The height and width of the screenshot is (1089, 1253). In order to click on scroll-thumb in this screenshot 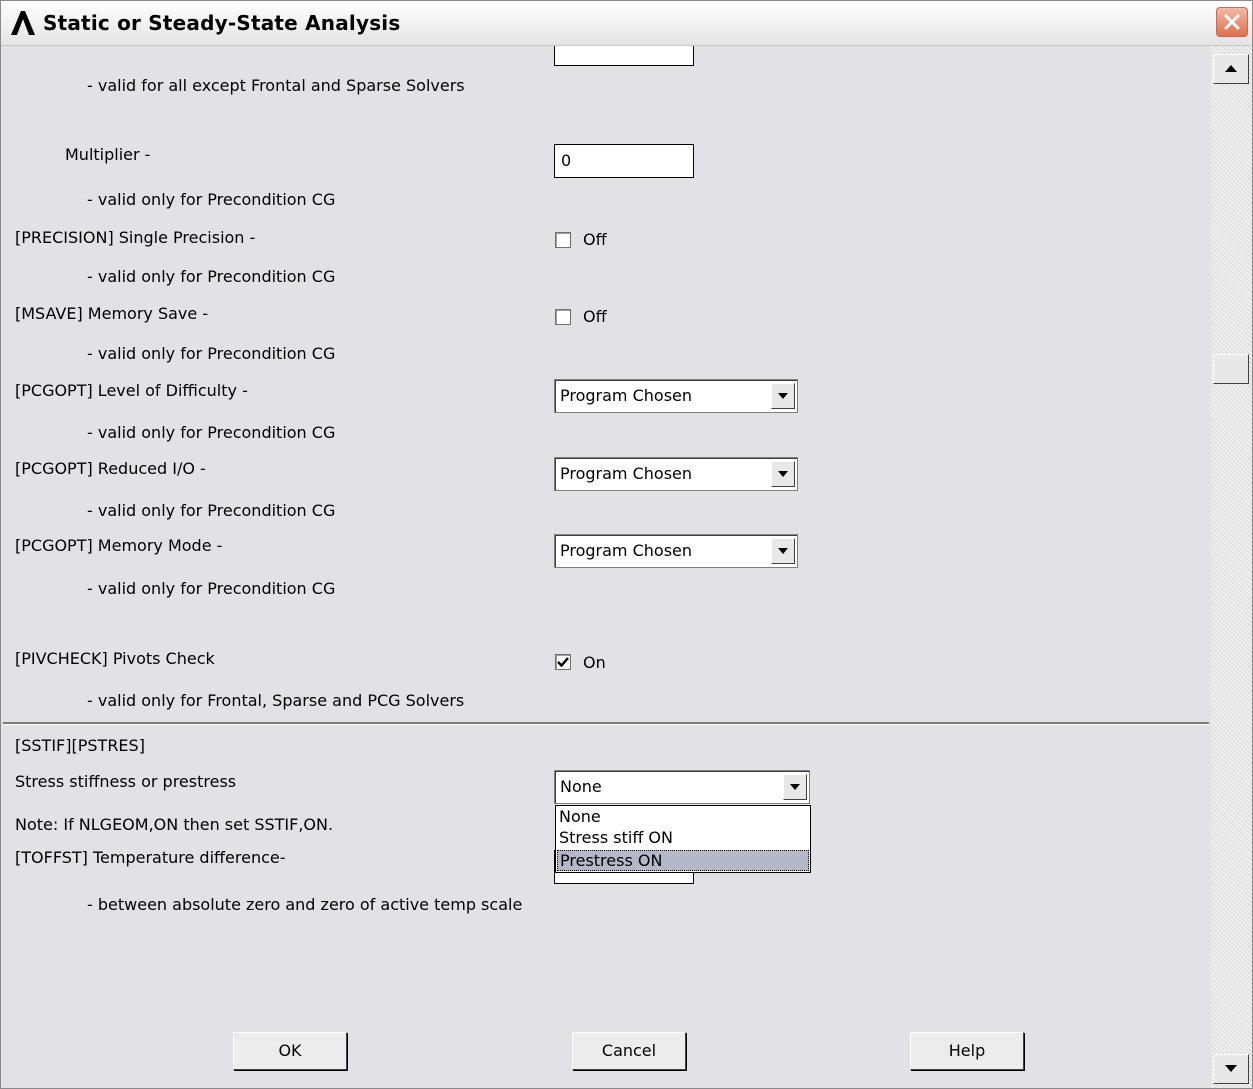, I will do `click(1231, 369)`.